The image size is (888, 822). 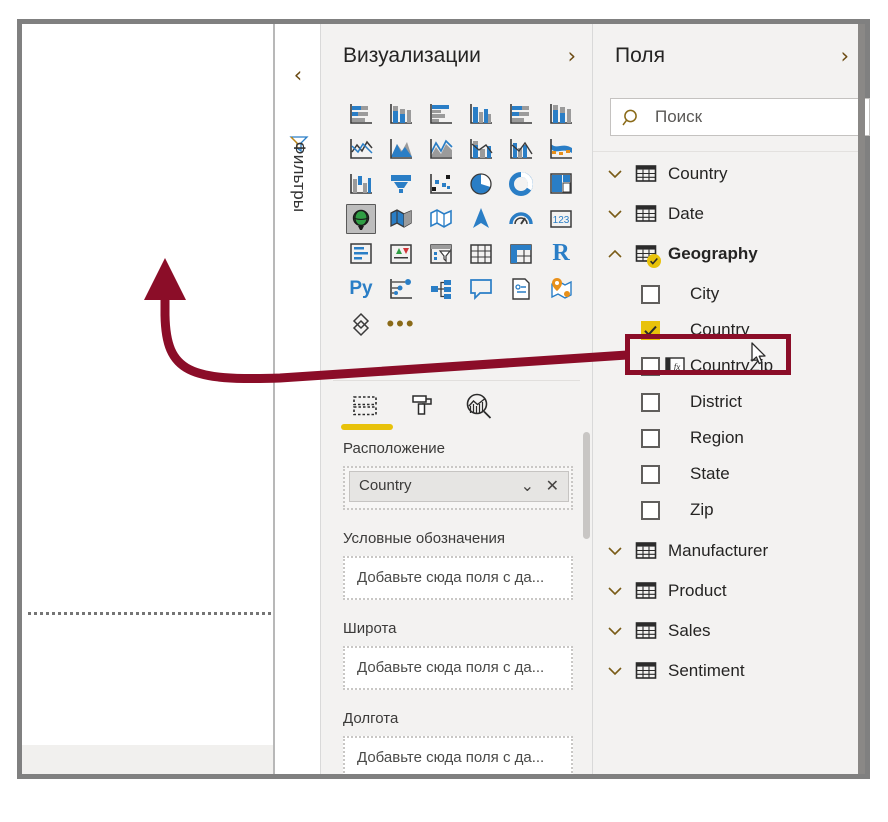 I want to click on funnel-chart-icon, so click(x=401, y=183).